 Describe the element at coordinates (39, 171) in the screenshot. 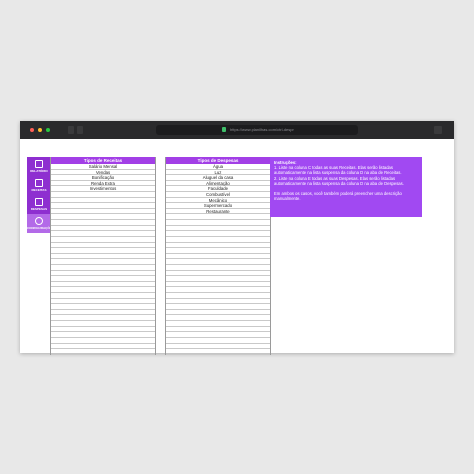

I see `sidebar-item-label: RELATÓRIO` at that location.